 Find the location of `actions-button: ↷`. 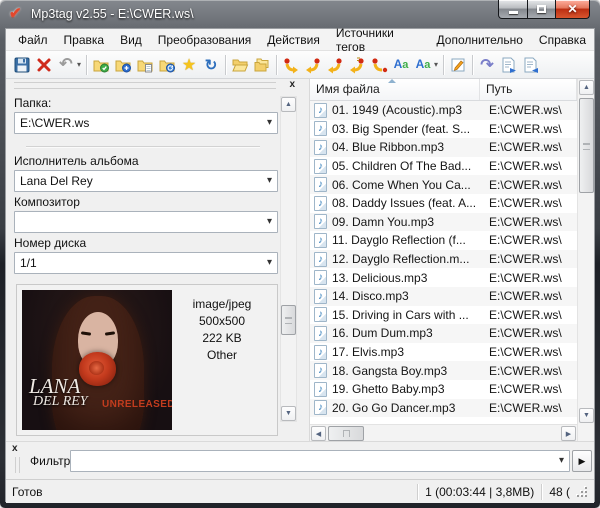

actions-button: ↷ is located at coordinates (487, 65).